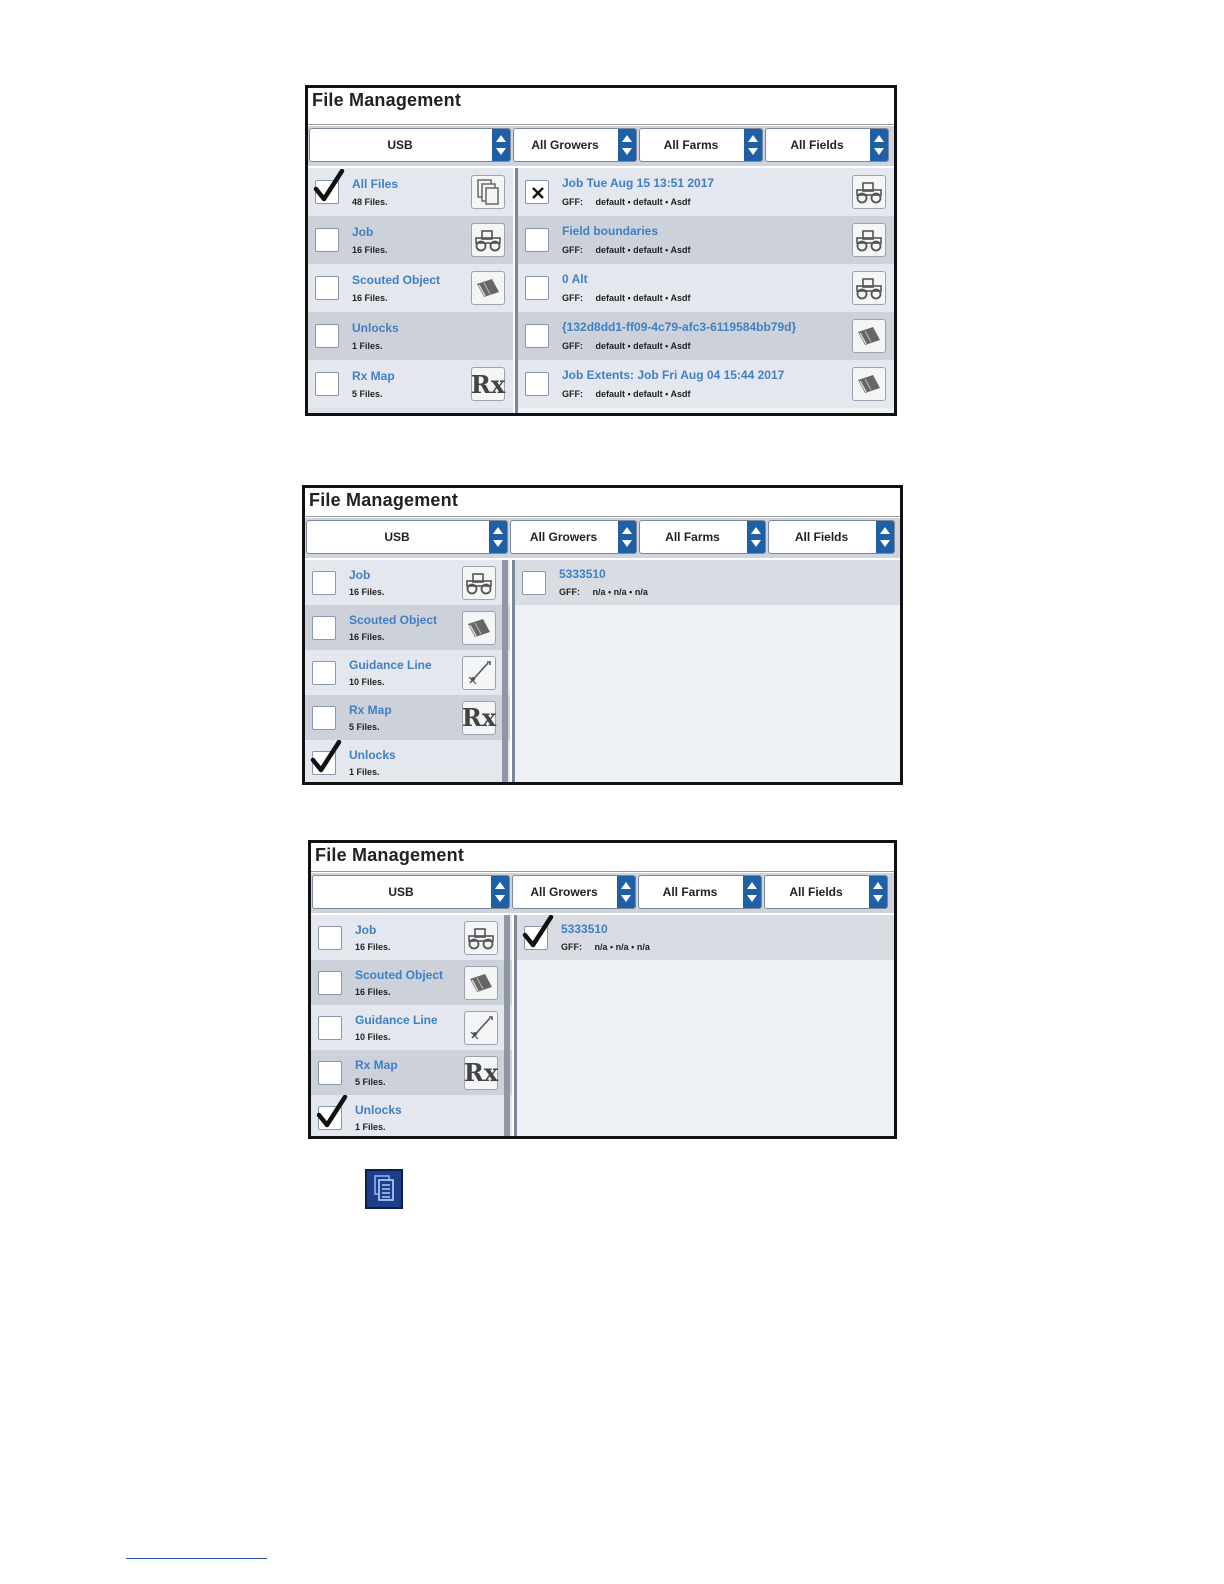 The height and width of the screenshot is (1584, 1224). What do you see at coordinates (384, 500) in the screenshot?
I see `screen-title: File Management` at bounding box center [384, 500].